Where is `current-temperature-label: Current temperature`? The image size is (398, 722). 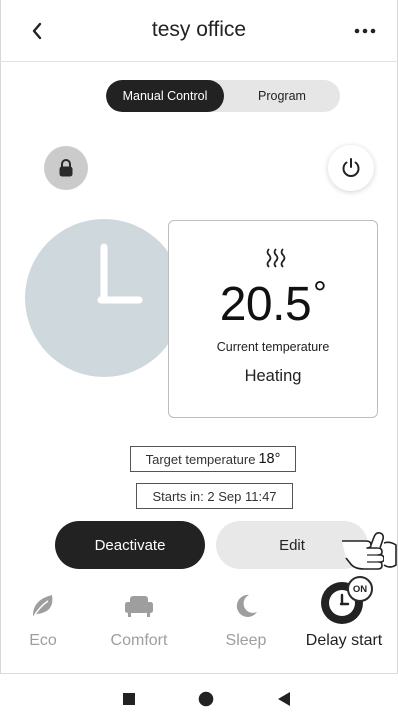 current-temperature-label: Current temperature is located at coordinates (273, 347).